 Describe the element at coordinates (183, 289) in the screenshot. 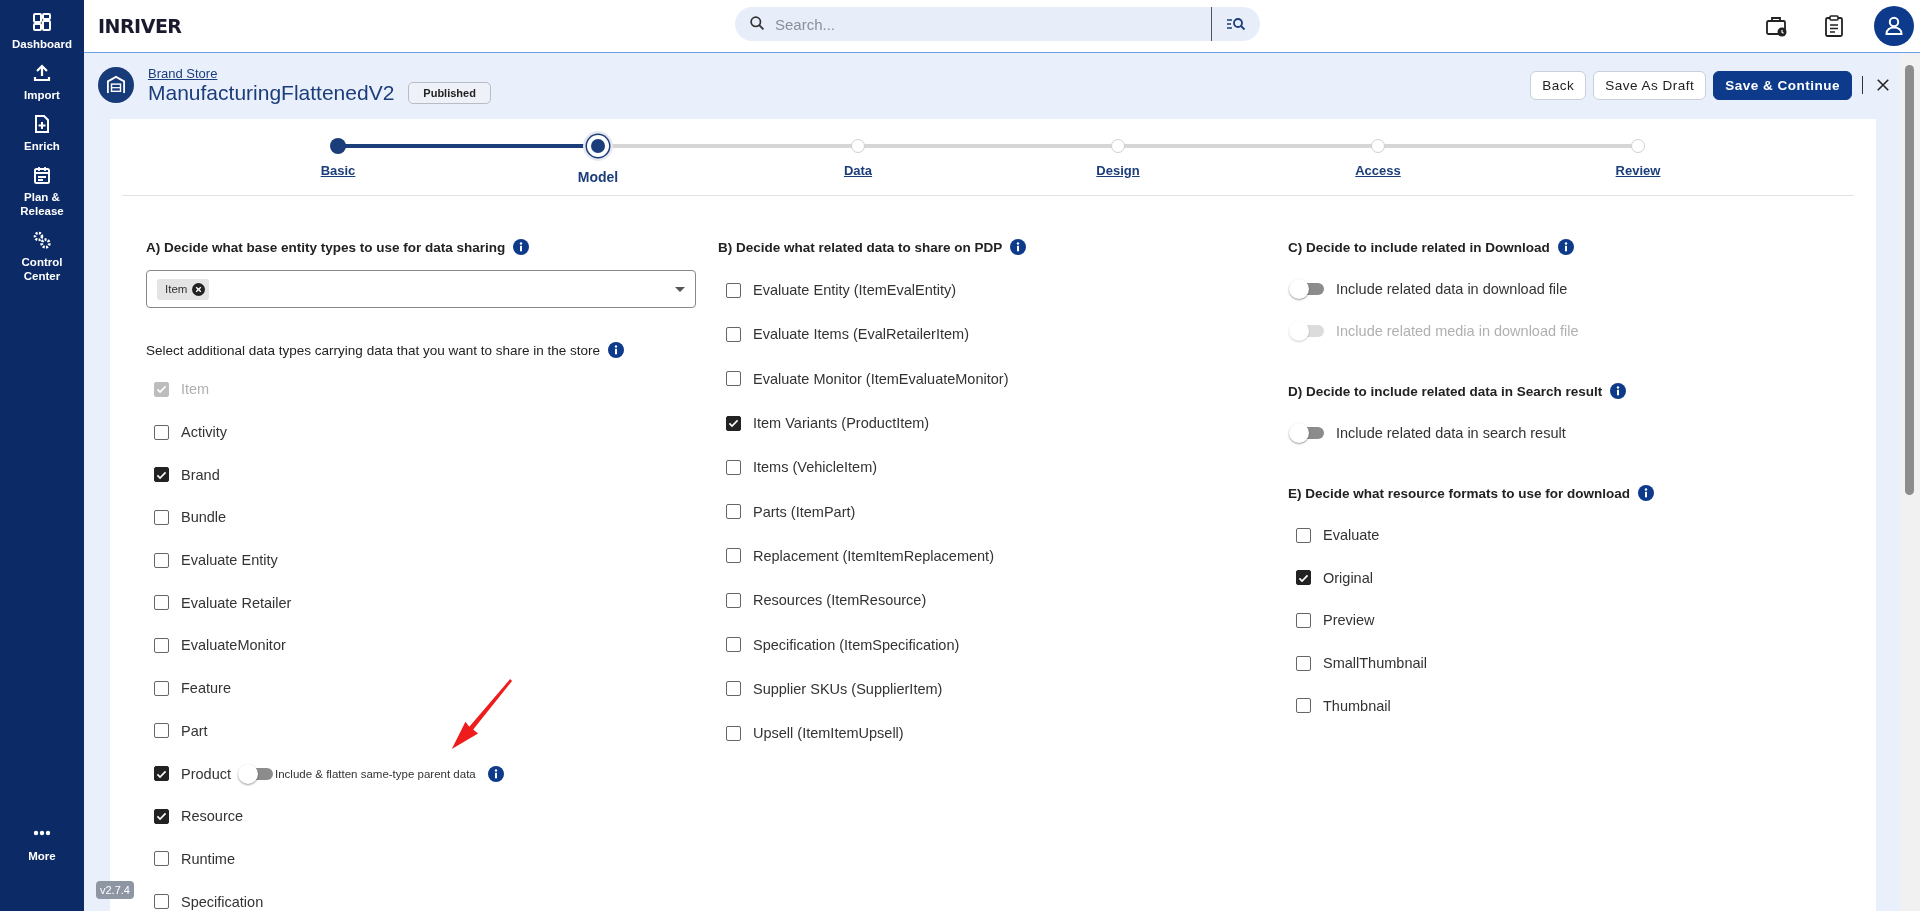

I see `entity-chip: Item` at that location.